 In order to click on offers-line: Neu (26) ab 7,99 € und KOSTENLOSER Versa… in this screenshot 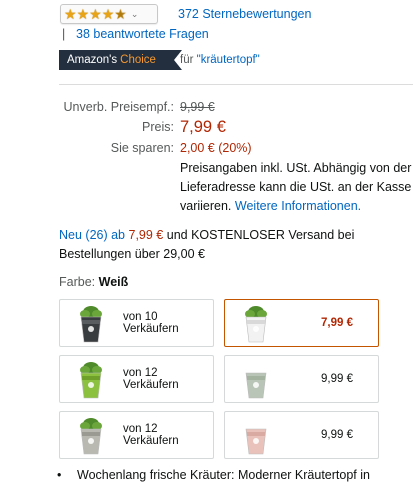, I will do `click(234, 245)`.